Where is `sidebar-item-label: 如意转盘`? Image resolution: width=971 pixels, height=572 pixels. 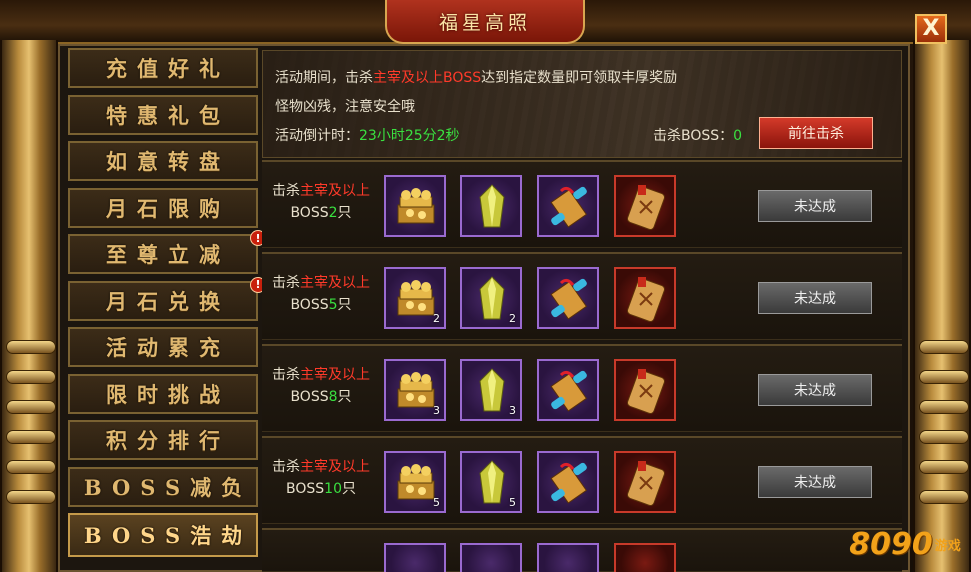
sidebar-item-label: 如意转盘 is located at coordinates (168, 161).